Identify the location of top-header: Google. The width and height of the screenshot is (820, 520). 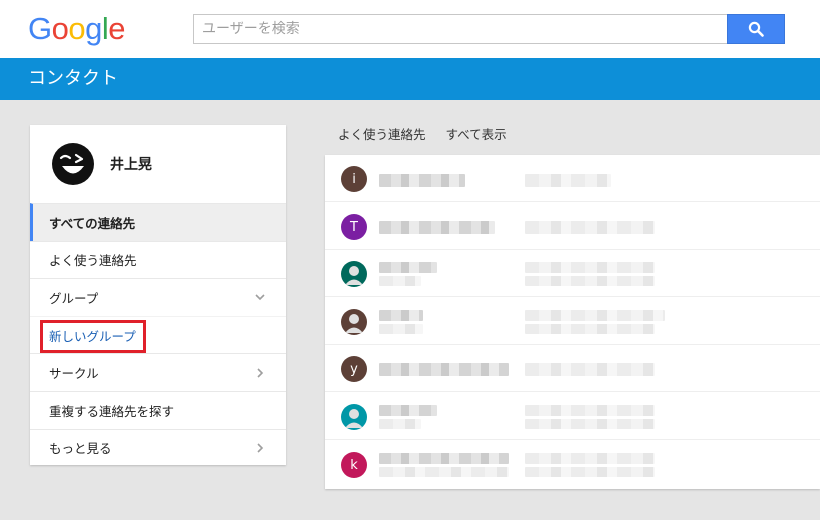
(410, 29).